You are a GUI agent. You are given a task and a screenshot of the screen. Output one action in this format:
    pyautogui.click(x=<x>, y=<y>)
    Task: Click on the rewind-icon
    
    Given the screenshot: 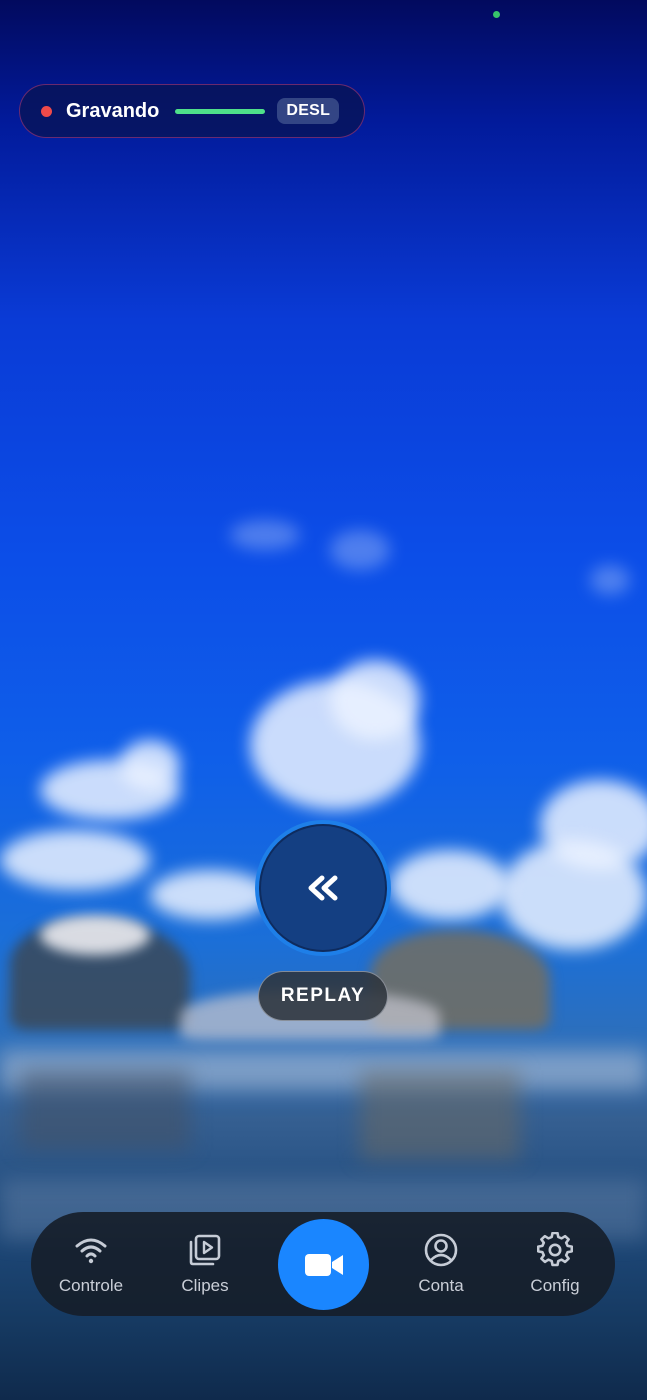 What is the action you would take?
    pyautogui.click(x=323, y=888)
    